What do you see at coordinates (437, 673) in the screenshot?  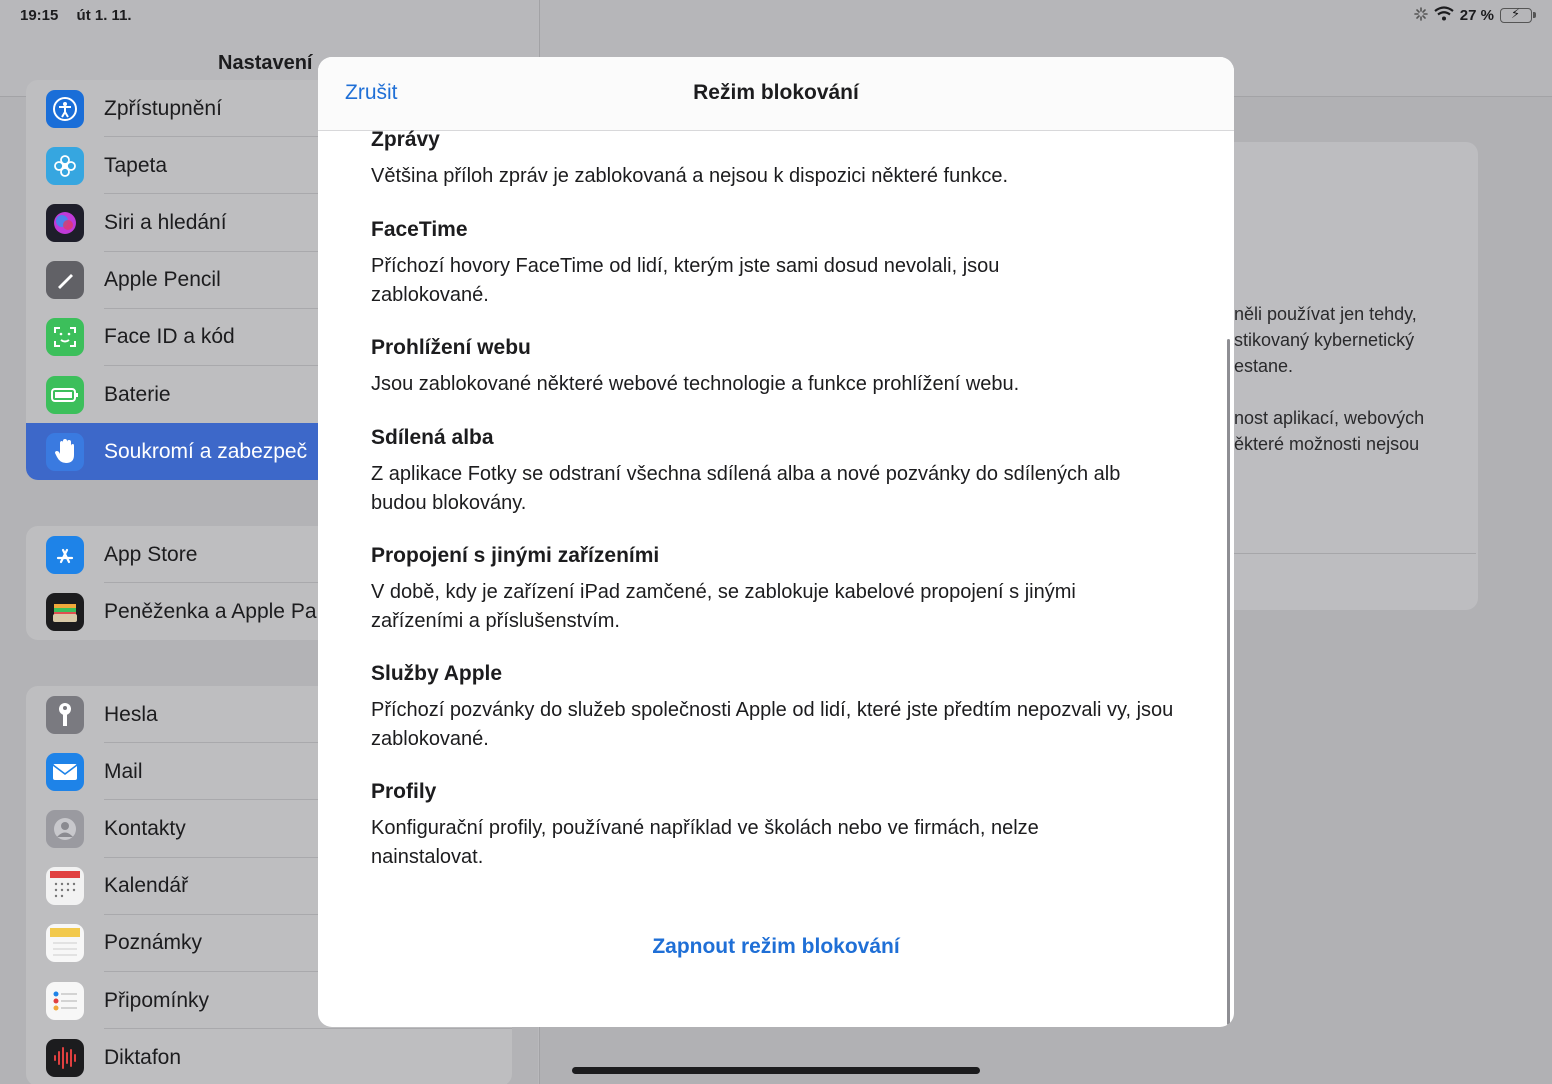 I see `section-title: Služby Apple` at bounding box center [437, 673].